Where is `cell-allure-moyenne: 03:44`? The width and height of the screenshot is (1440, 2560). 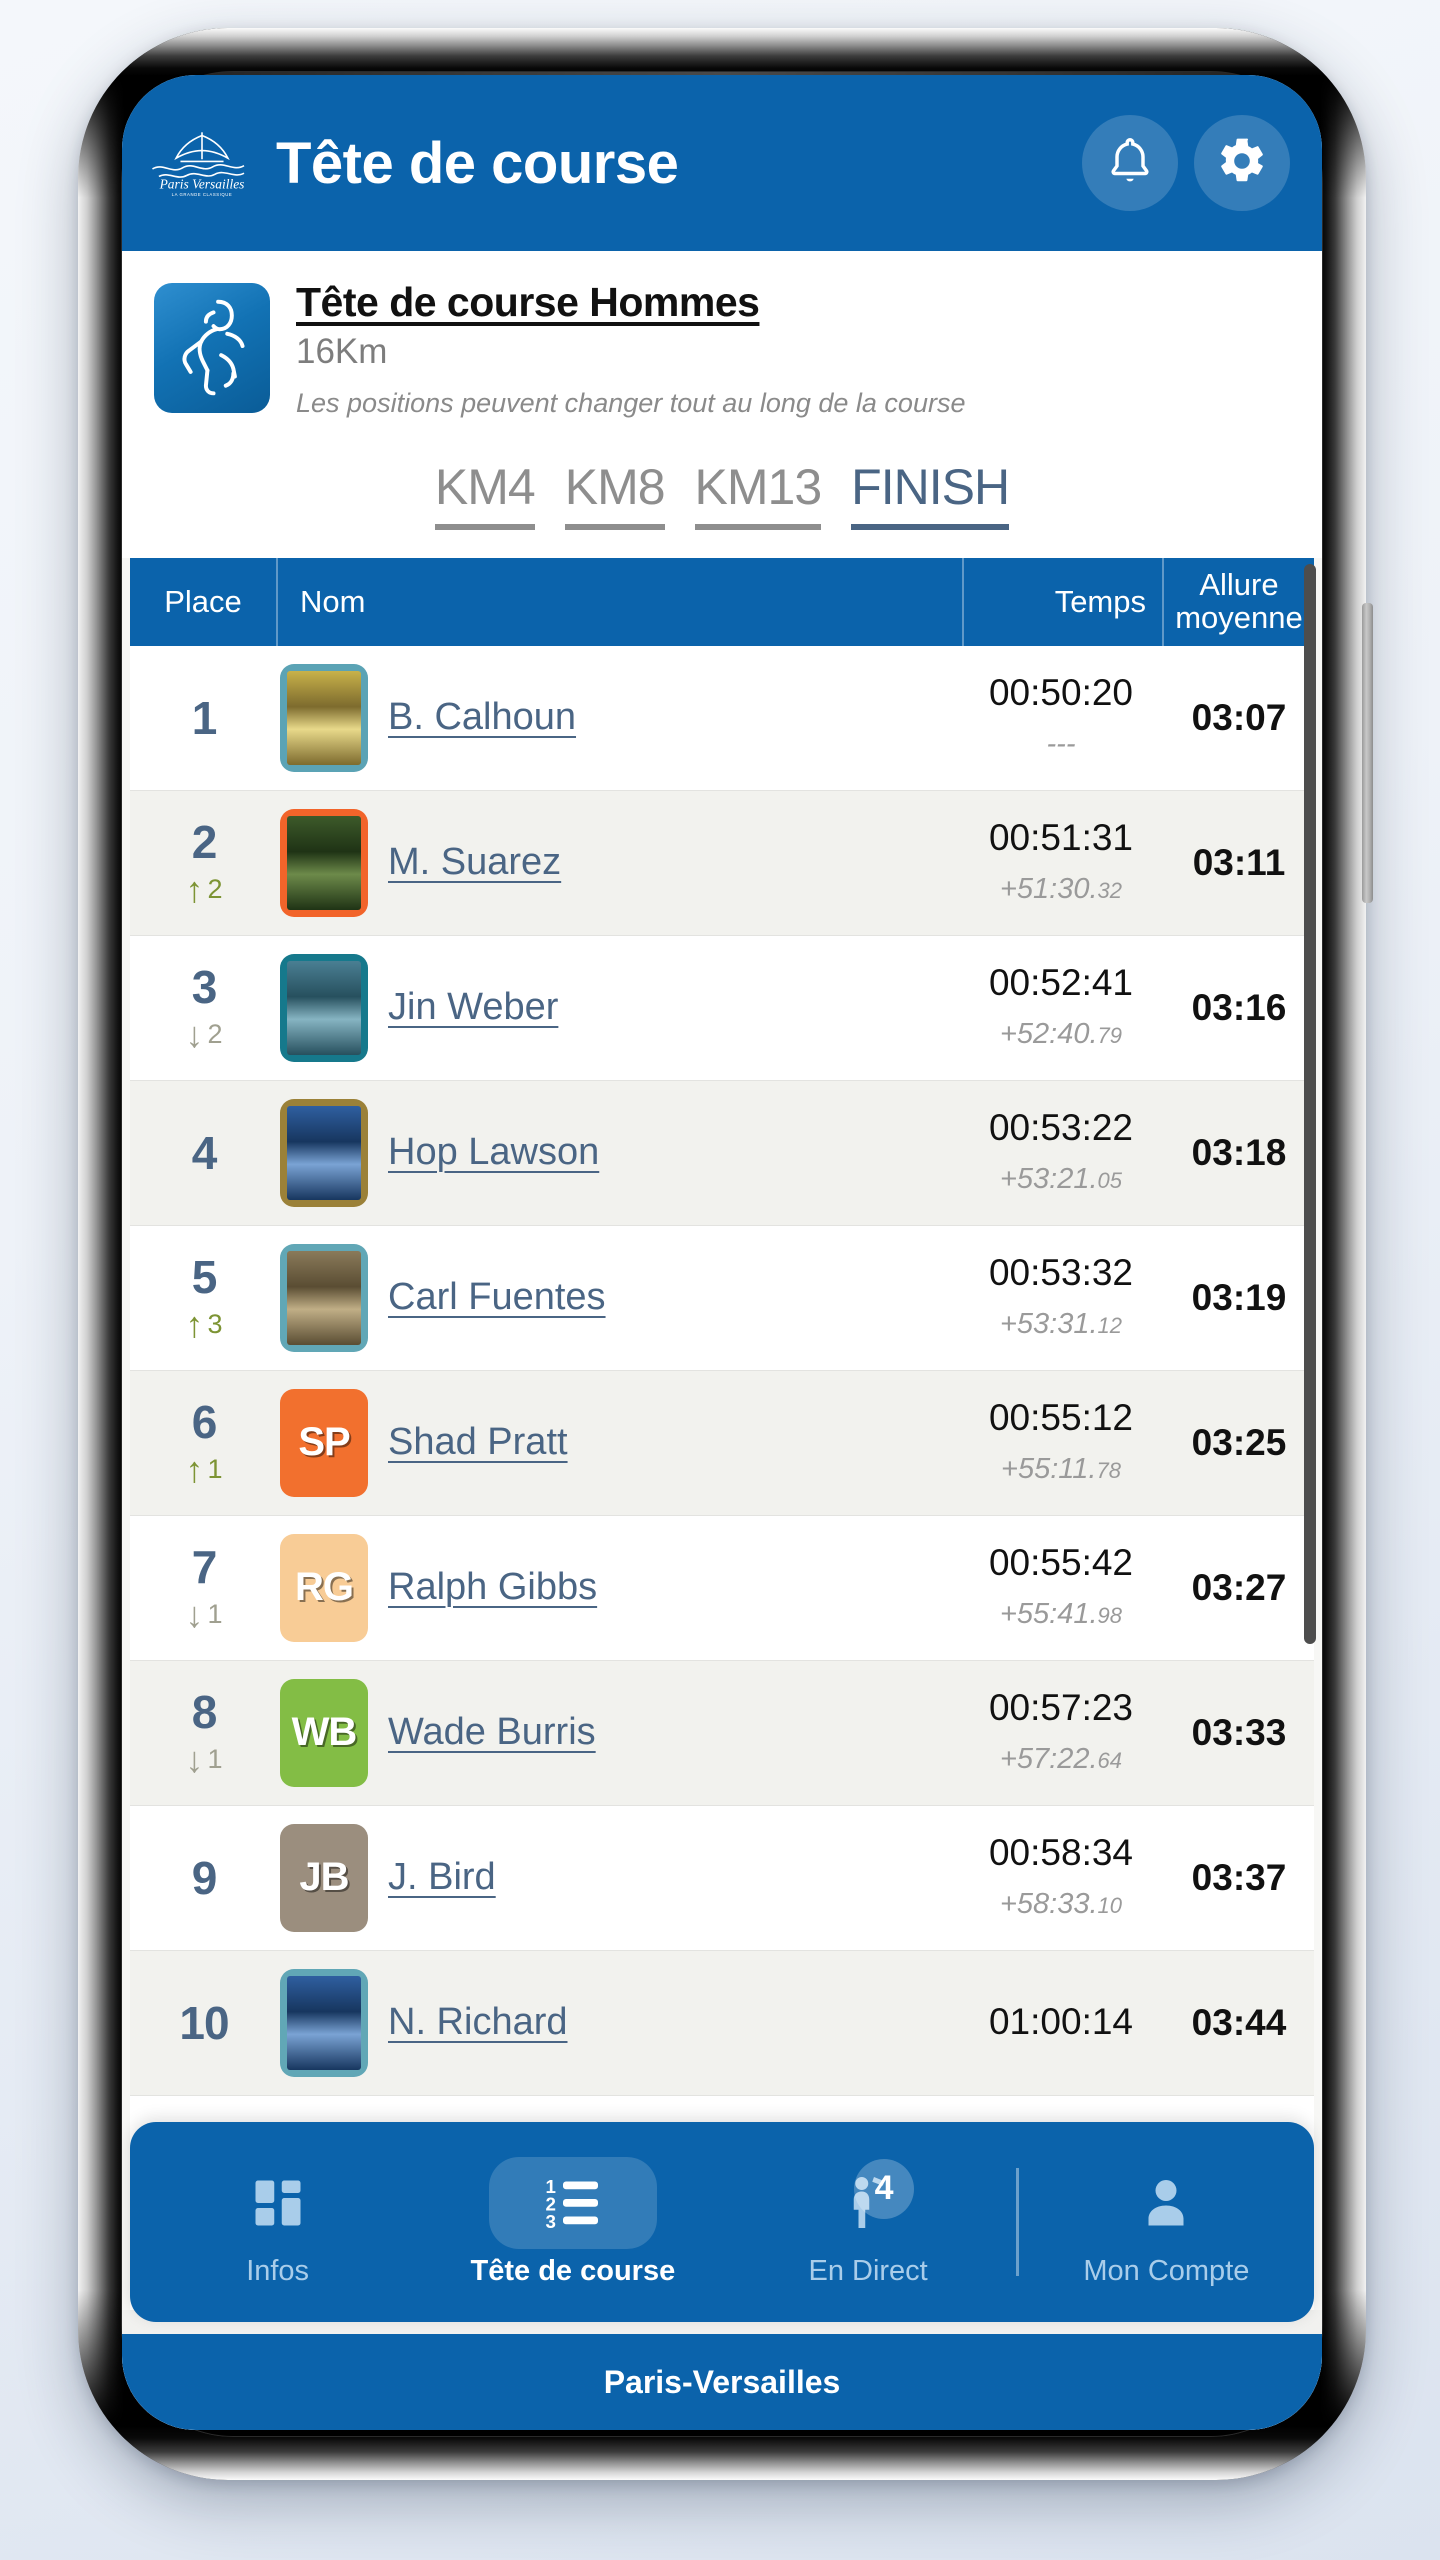
cell-allure-moyenne: 03:44 is located at coordinates (1239, 2022).